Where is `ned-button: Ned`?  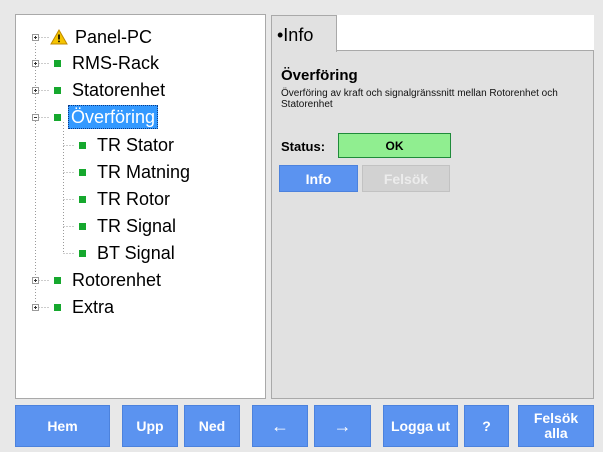
ned-button: Ned is located at coordinates (212, 426).